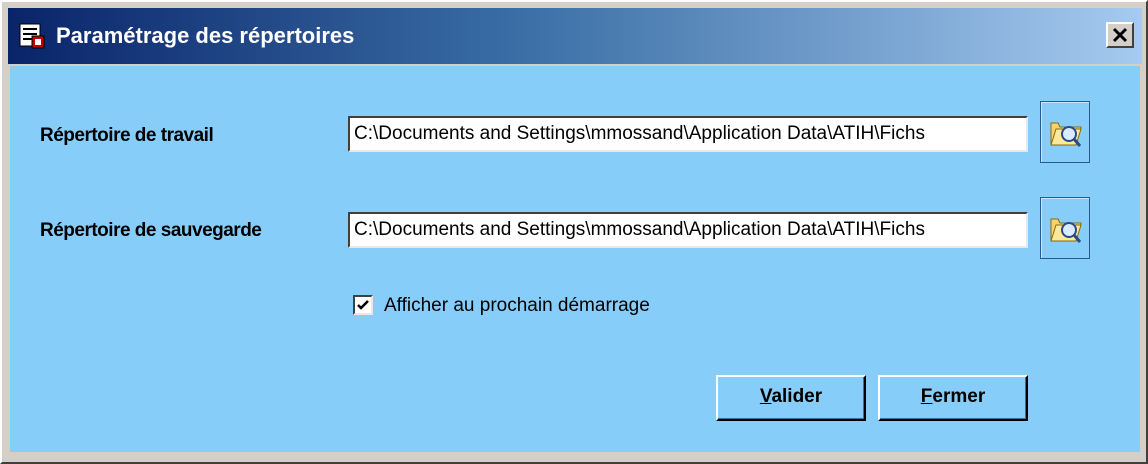 This screenshot has height=464, width=1148. What do you see at coordinates (363, 305) in the screenshot?
I see `show-at-startup-checkbox` at bounding box center [363, 305].